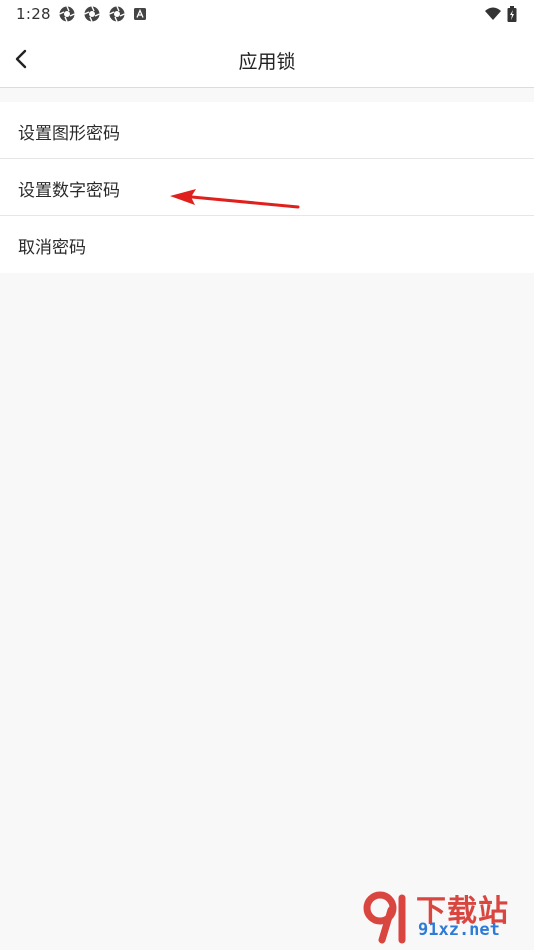 The width and height of the screenshot is (534, 950). I want to click on status-bar: 1:28, so click(267, 15).